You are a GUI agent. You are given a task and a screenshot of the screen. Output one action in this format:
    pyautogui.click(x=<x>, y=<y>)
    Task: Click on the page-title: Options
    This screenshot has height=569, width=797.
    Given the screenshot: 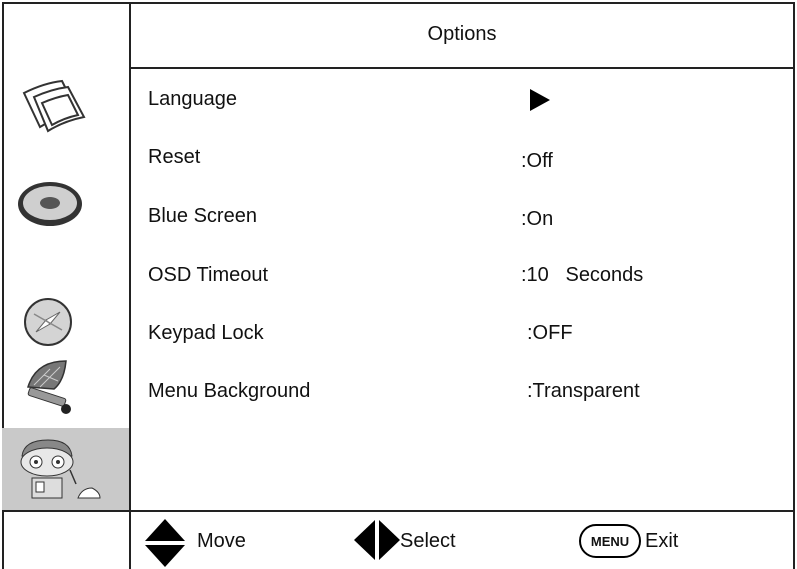 What is the action you would take?
    pyautogui.click(x=462, y=34)
    